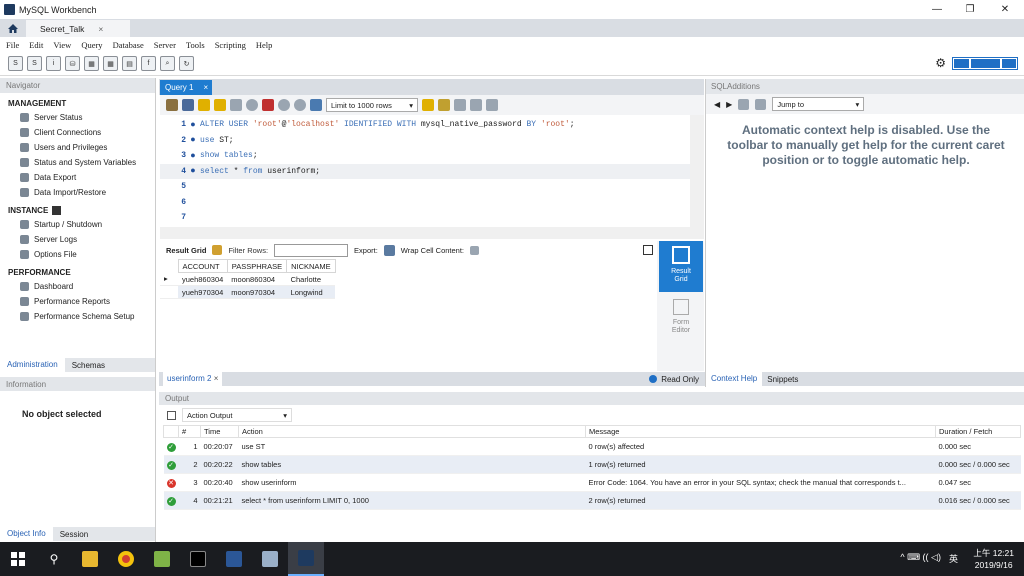 The height and width of the screenshot is (576, 1024). I want to click on column-header: Duration / Fetch, so click(978, 431).